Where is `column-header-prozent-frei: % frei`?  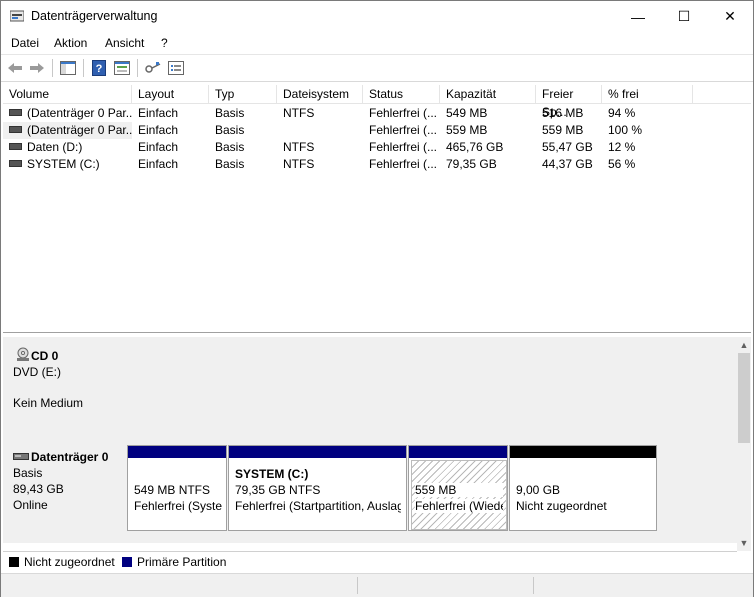 column-header-prozent-frei: % frei is located at coordinates (647, 94).